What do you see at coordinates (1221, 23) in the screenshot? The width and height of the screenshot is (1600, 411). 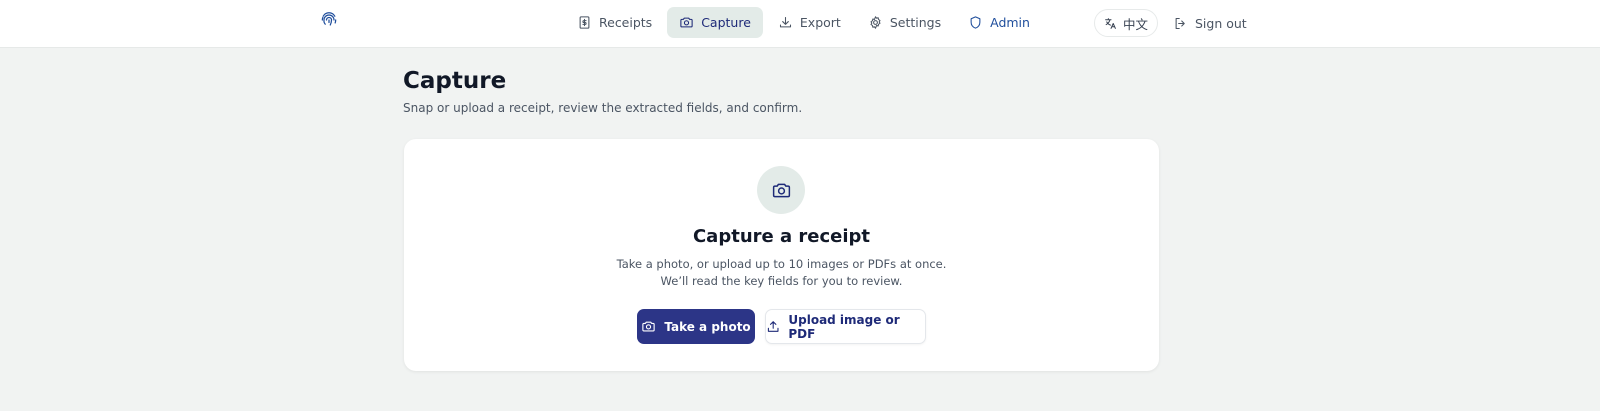 I see `sign-out-label: Sign out` at bounding box center [1221, 23].